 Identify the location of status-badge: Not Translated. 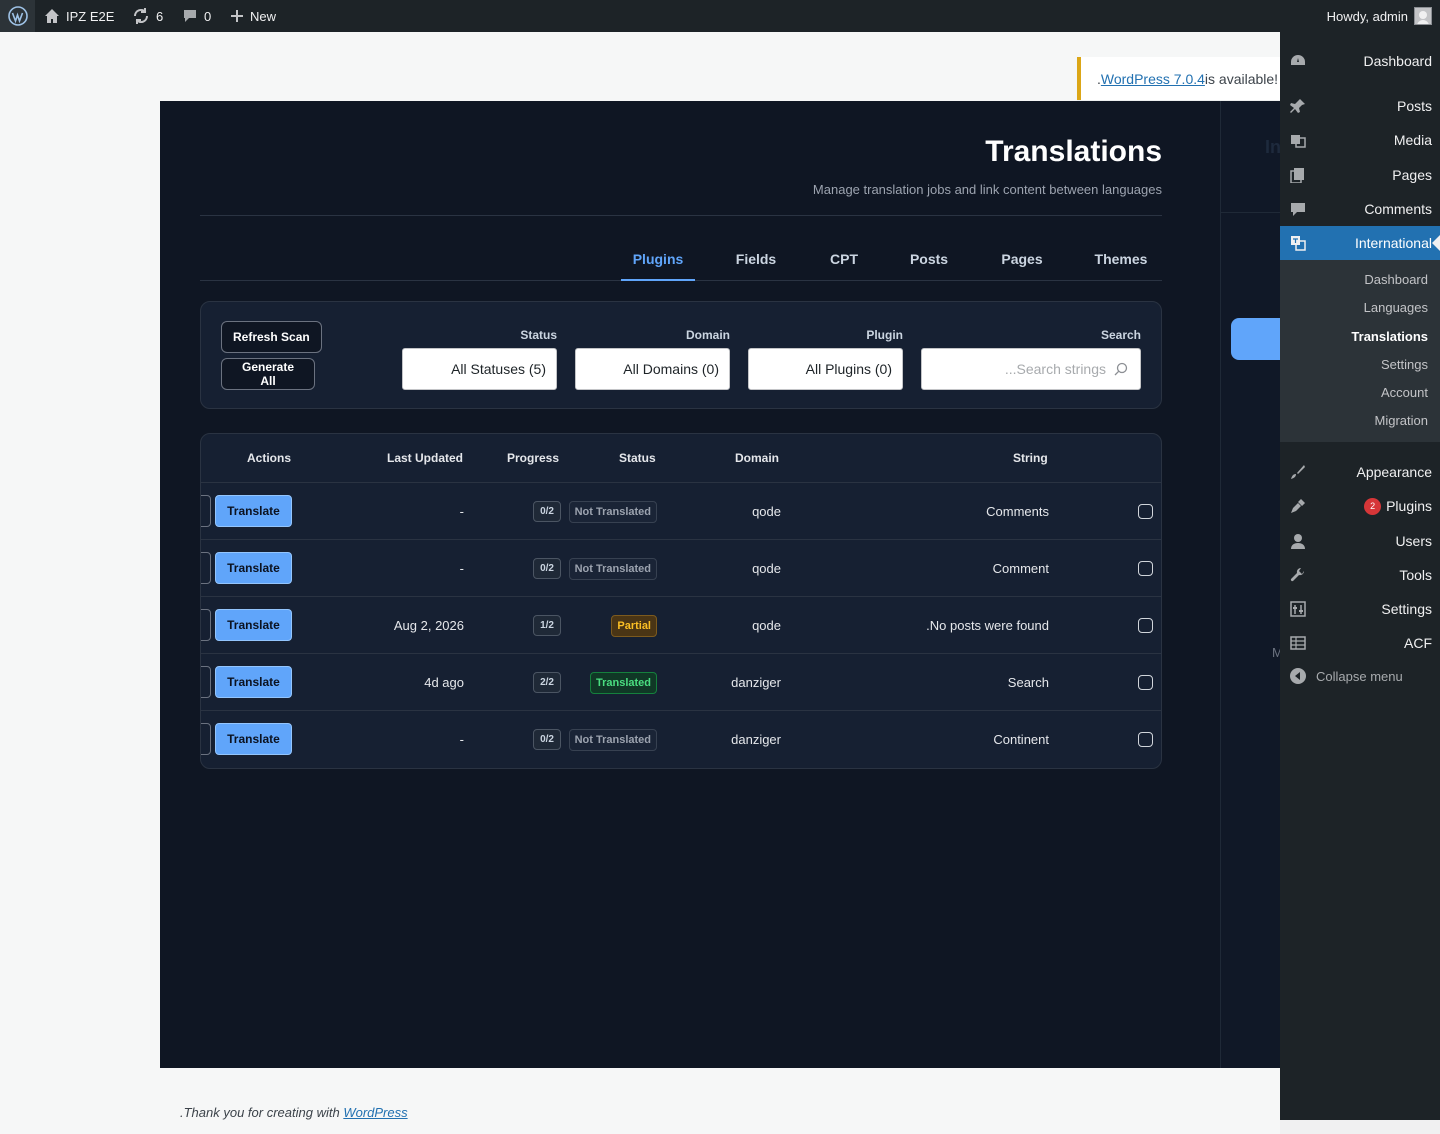
(612, 511).